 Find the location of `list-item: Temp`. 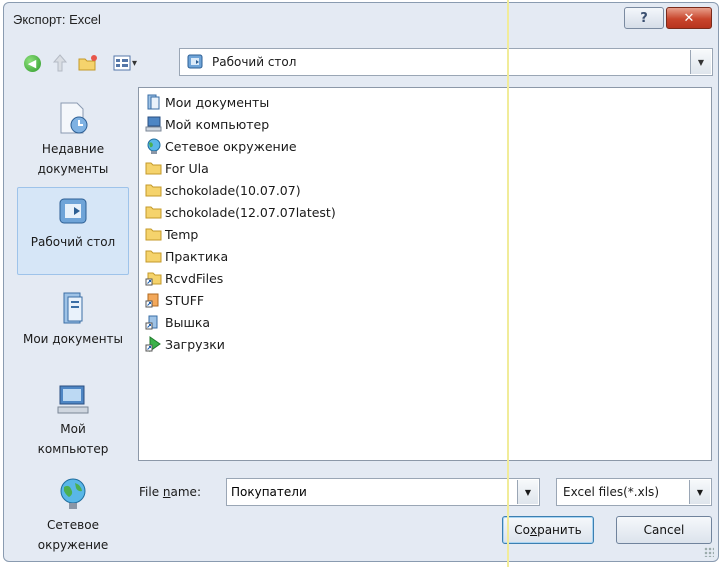

list-item: Temp is located at coordinates (171, 234).